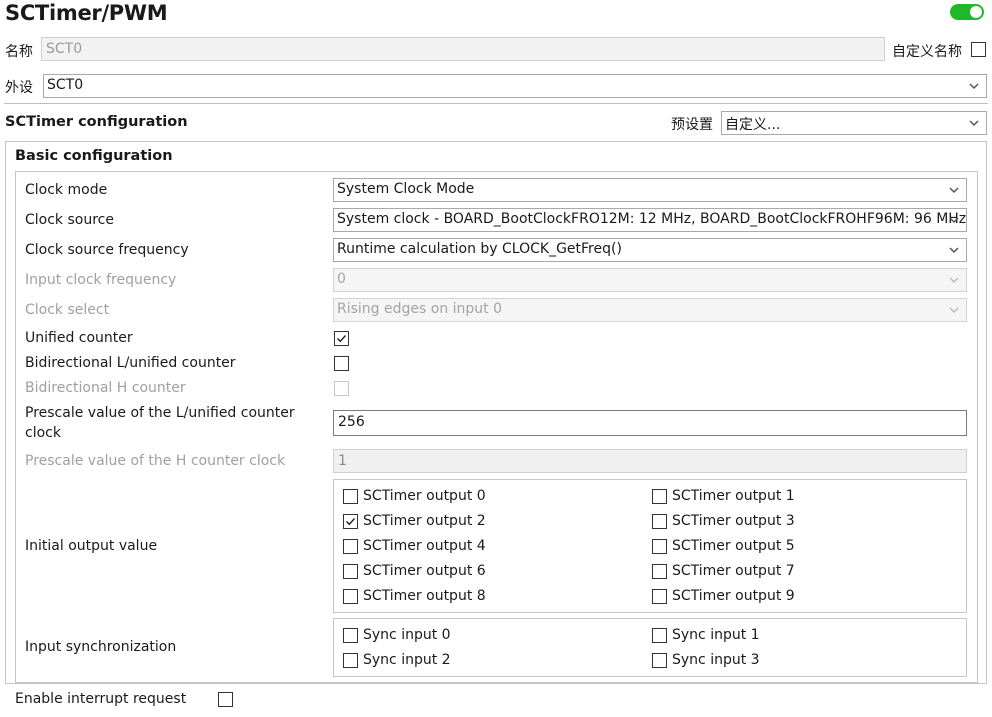 This screenshot has height=717, width=992. I want to click on input-clock-freq-value: 0, so click(341, 279).